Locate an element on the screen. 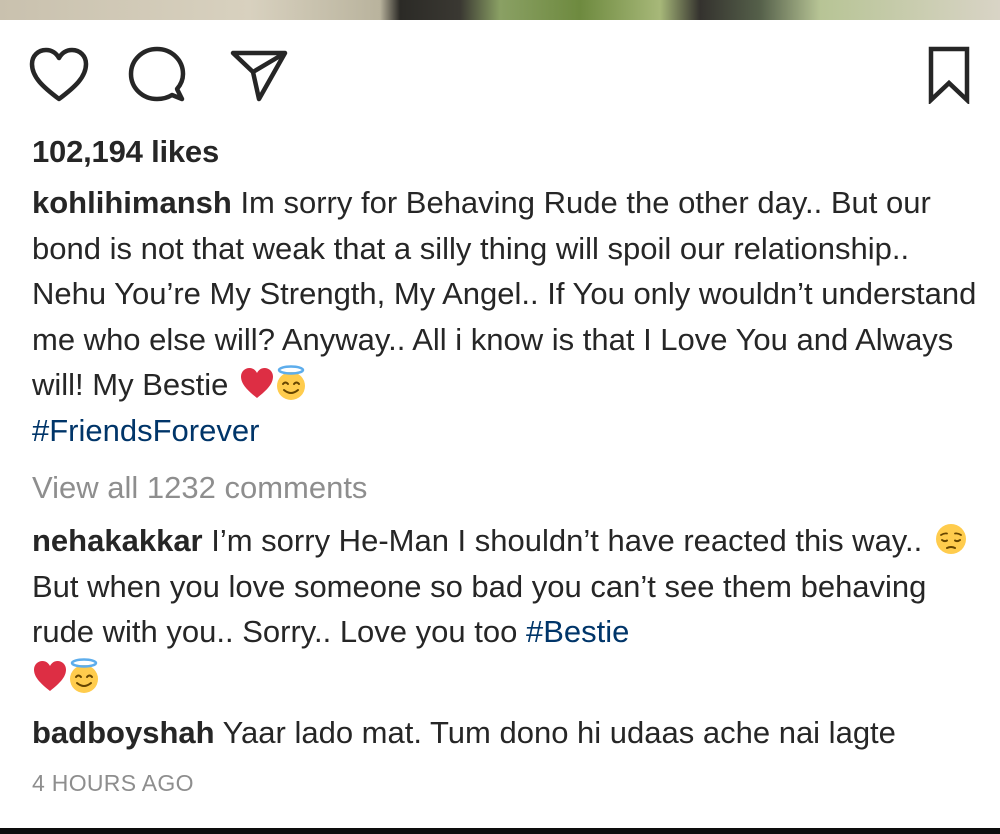 The height and width of the screenshot is (834, 1000). post-timestamp: 4 HOURS AGO is located at coordinates (113, 783).